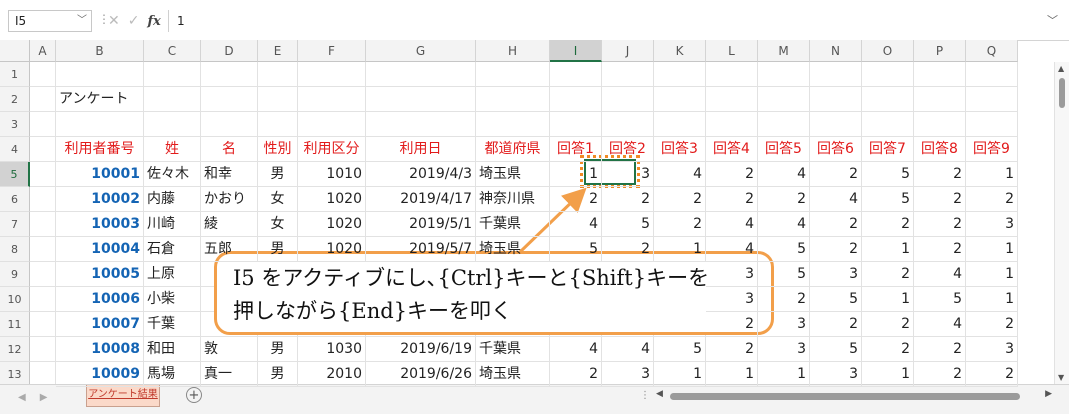  Describe the element at coordinates (332, 149) in the screenshot. I see `header-cell: 利用区分` at that location.